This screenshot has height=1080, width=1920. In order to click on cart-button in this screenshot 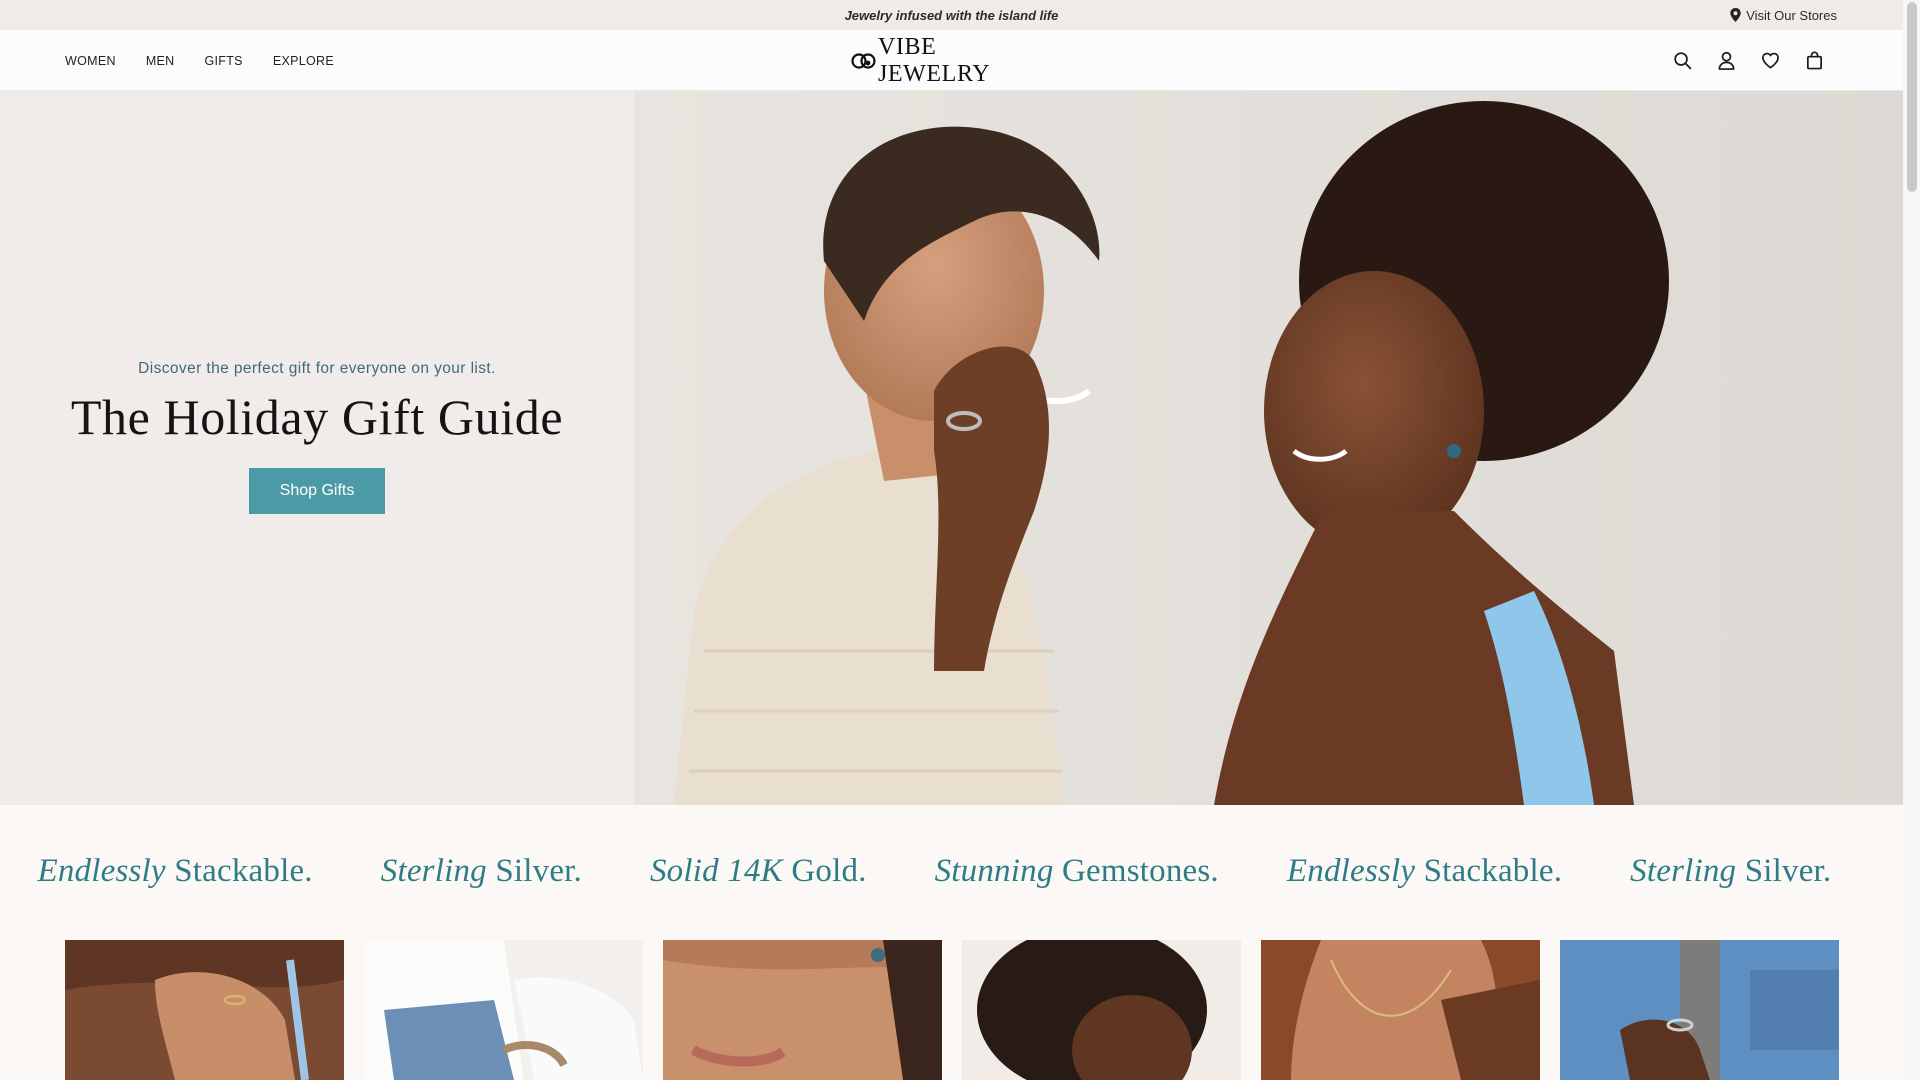, I will do `click(1814, 61)`.